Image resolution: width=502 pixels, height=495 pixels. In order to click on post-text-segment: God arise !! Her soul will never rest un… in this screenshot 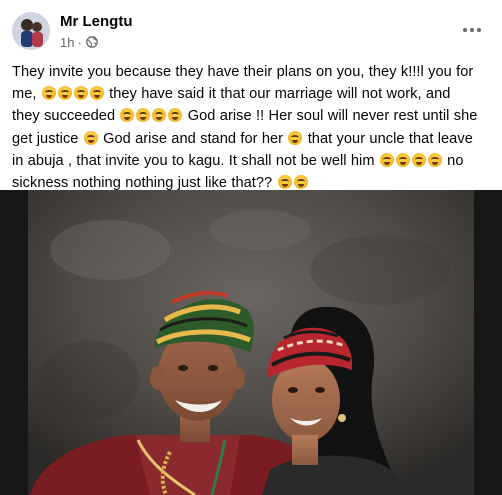, I will do `click(330, 116)`.